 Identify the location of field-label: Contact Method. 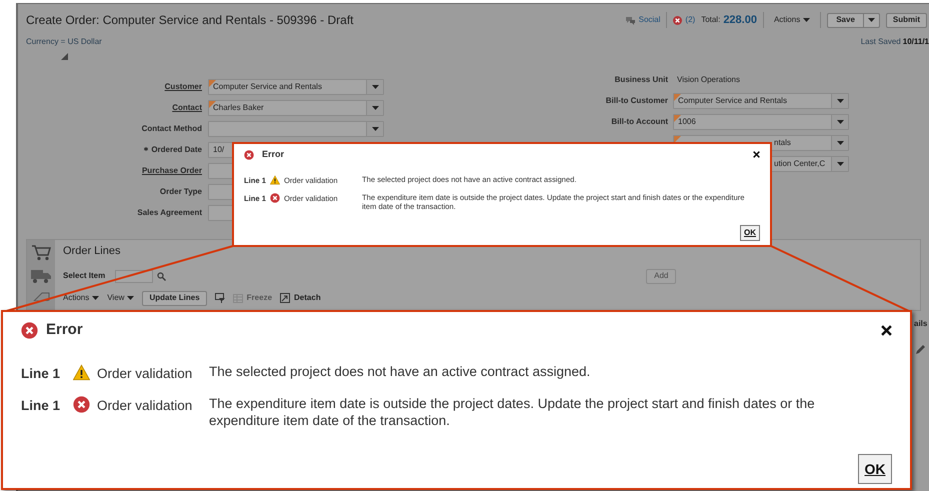
(172, 129).